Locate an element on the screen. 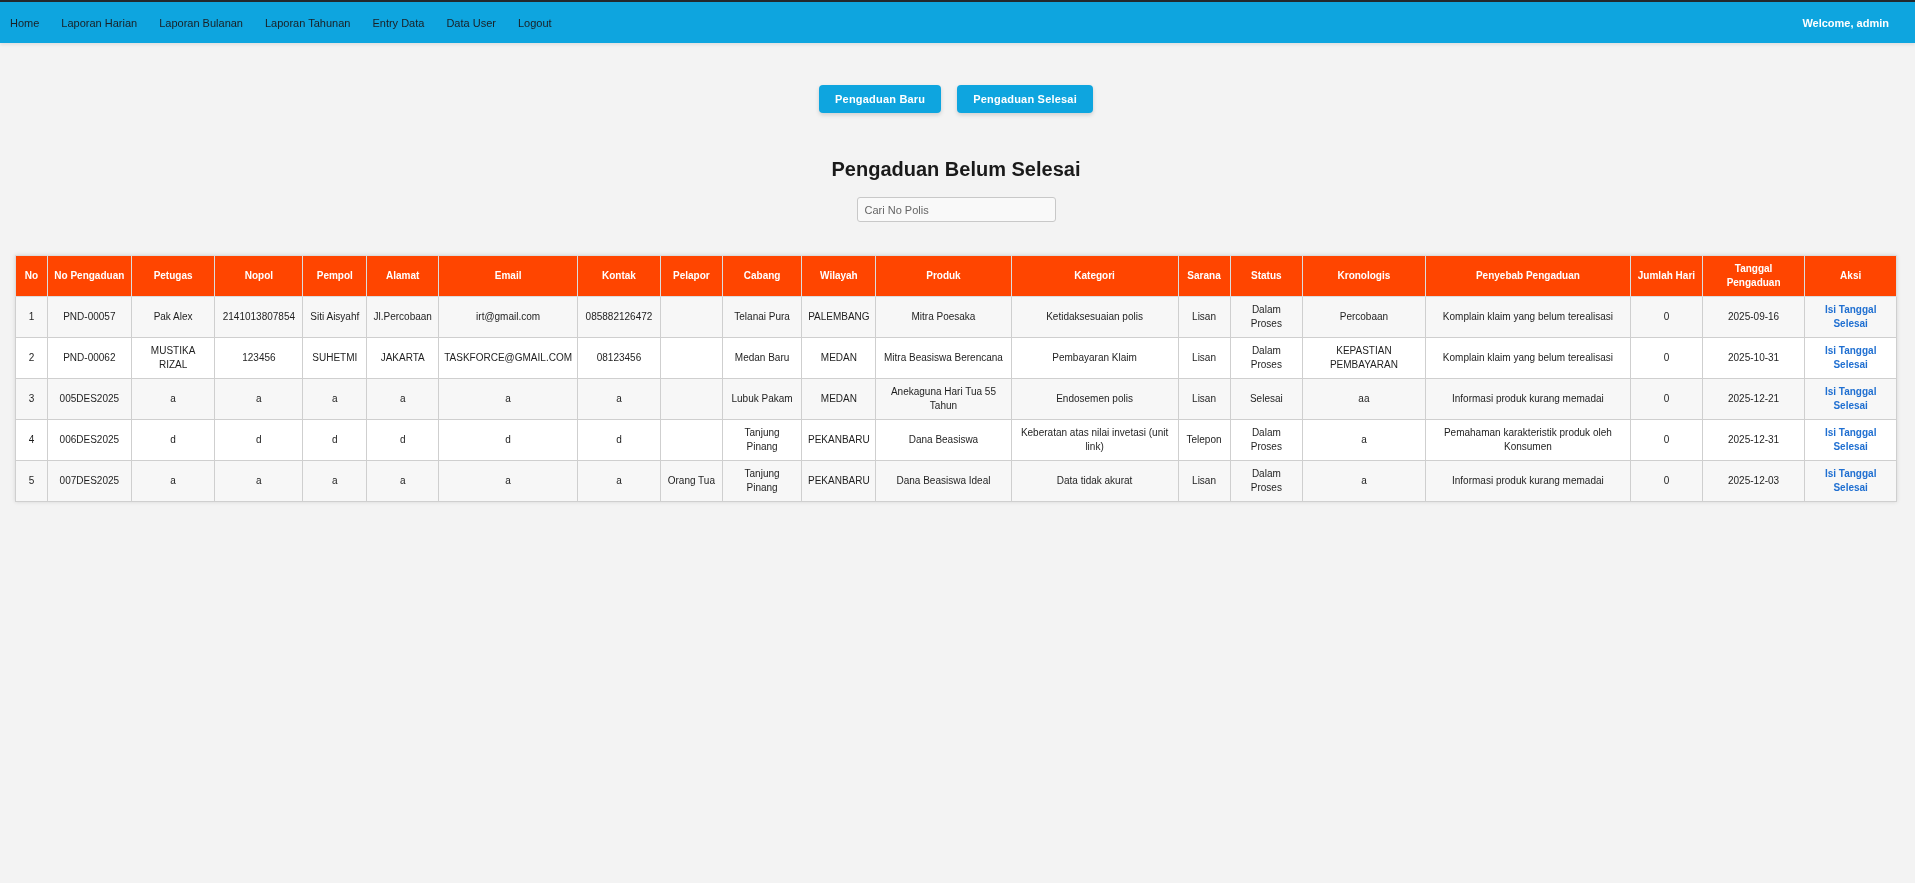 The image size is (1915, 883). column-header: Kontak is located at coordinates (619, 276).